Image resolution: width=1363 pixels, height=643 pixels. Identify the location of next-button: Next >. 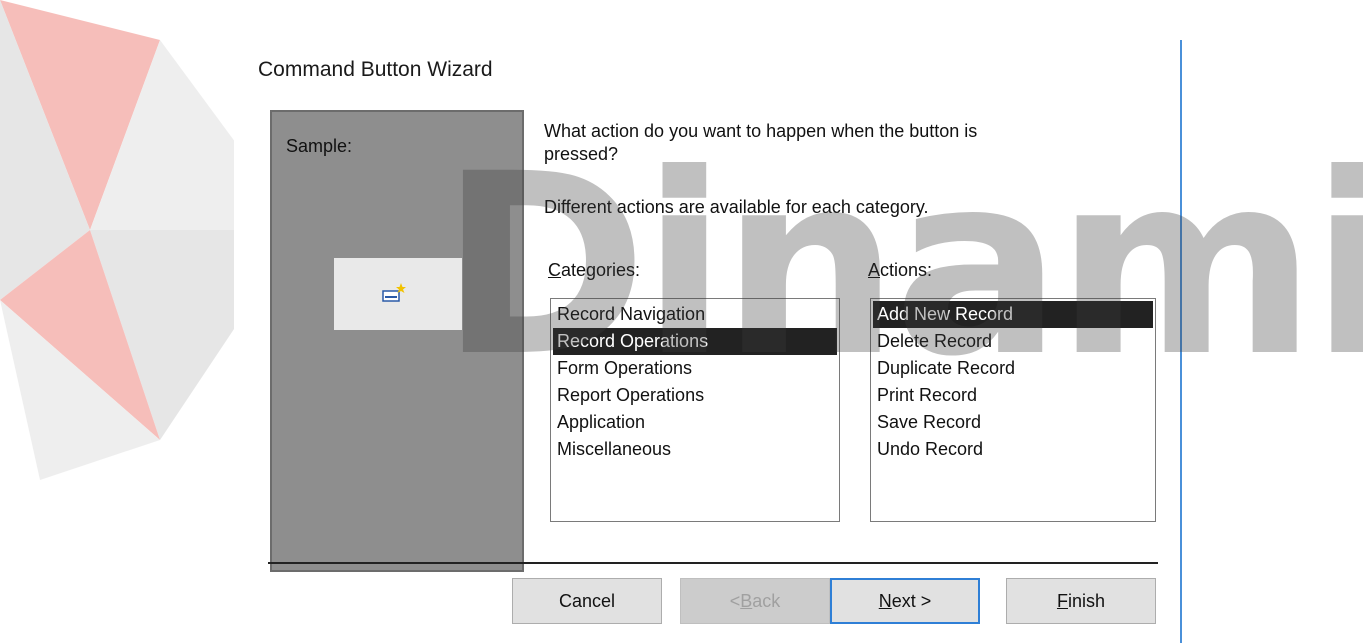
(905, 601).